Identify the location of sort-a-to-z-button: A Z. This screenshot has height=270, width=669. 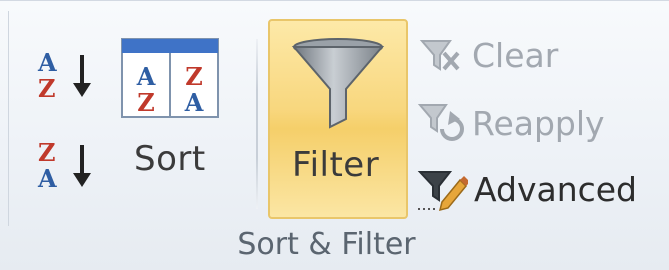
(64, 75).